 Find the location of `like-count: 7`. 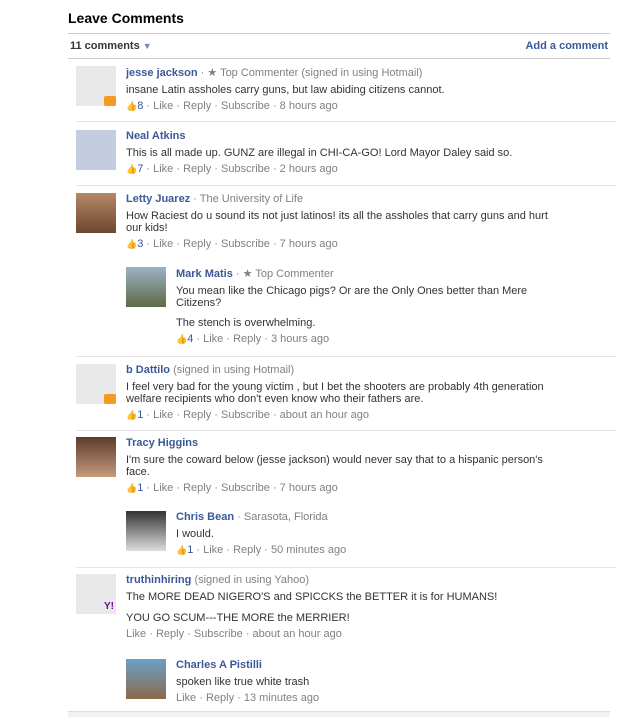

like-count: 7 is located at coordinates (140, 169).